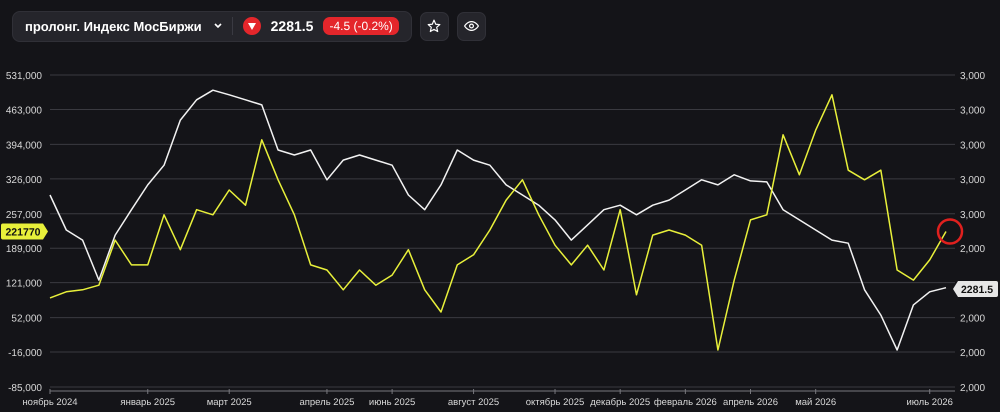  I want to click on axis-label: 257,000, so click(24, 215).